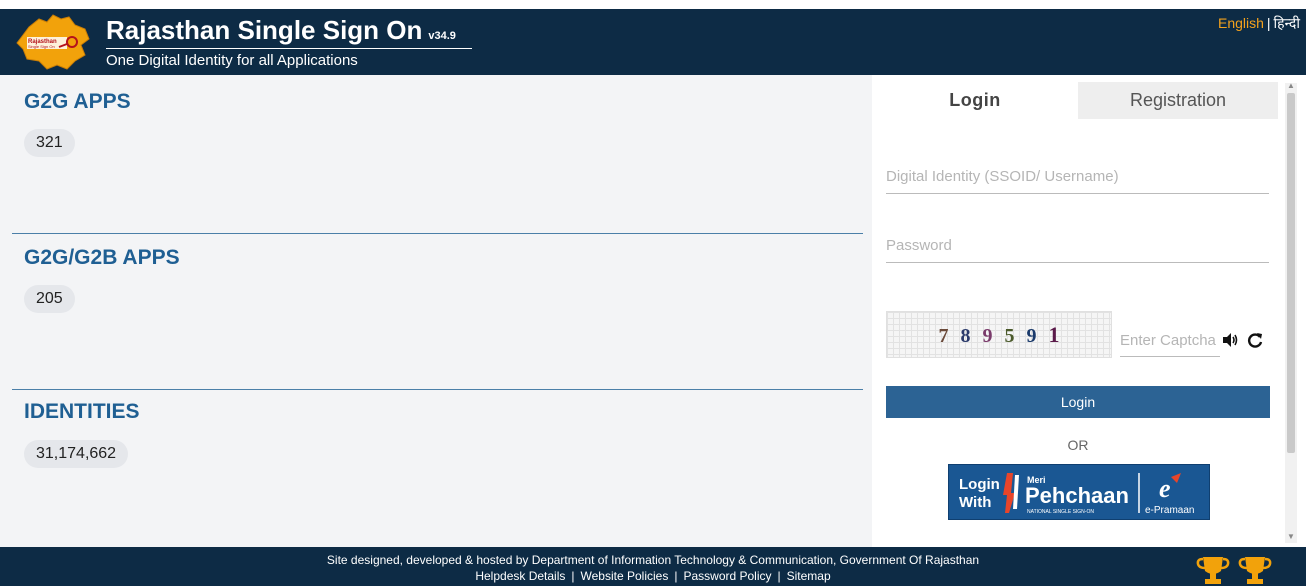  Describe the element at coordinates (653, 4) in the screenshot. I see `top-strip` at that location.